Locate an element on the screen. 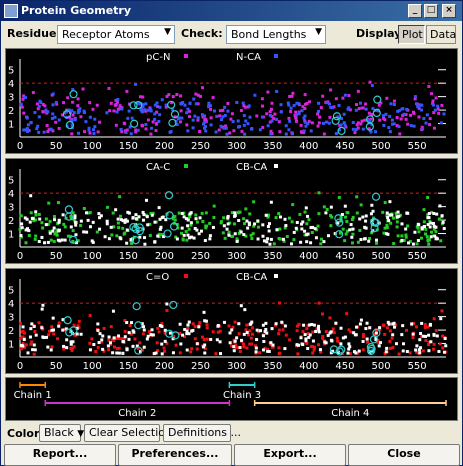 This screenshot has height=466, width=463. color-select: Black ▼ is located at coordinates (61, 433).